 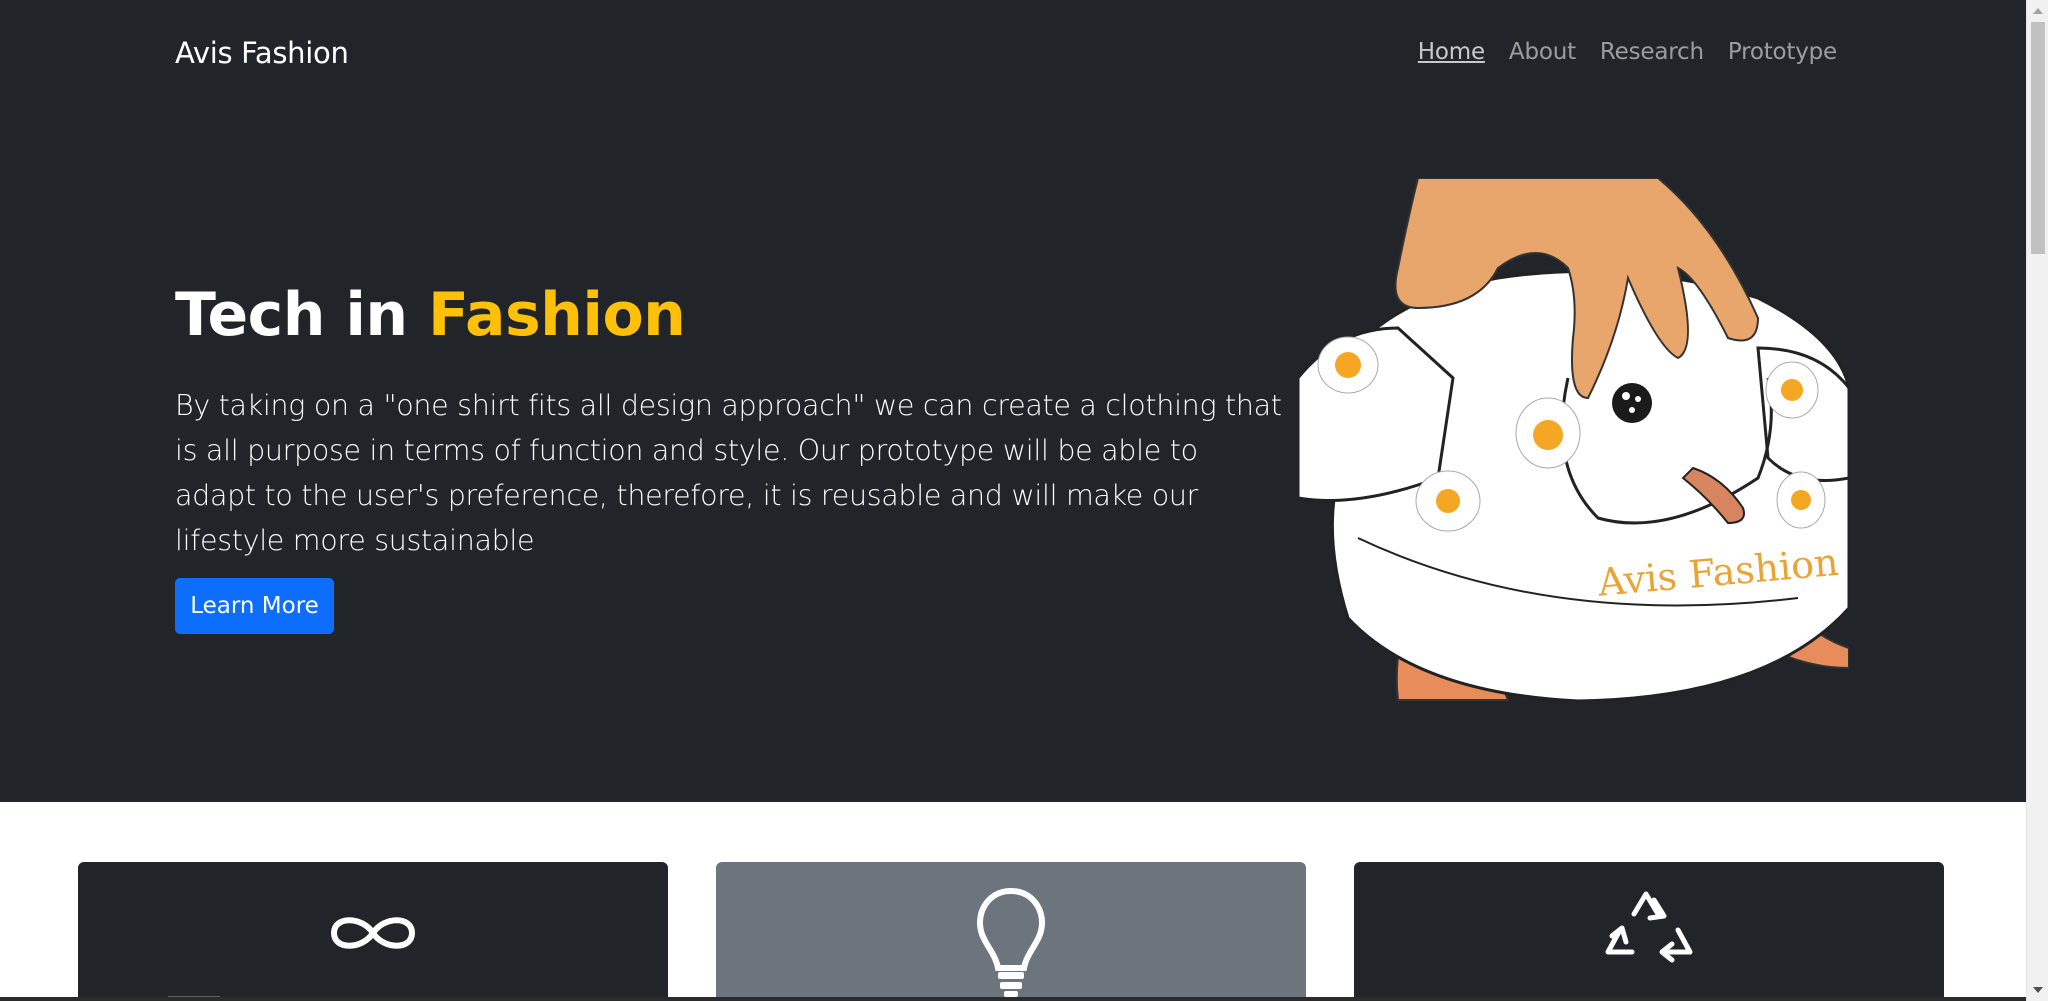 I want to click on feature-card-recycle, so click(x=1649, y=931).